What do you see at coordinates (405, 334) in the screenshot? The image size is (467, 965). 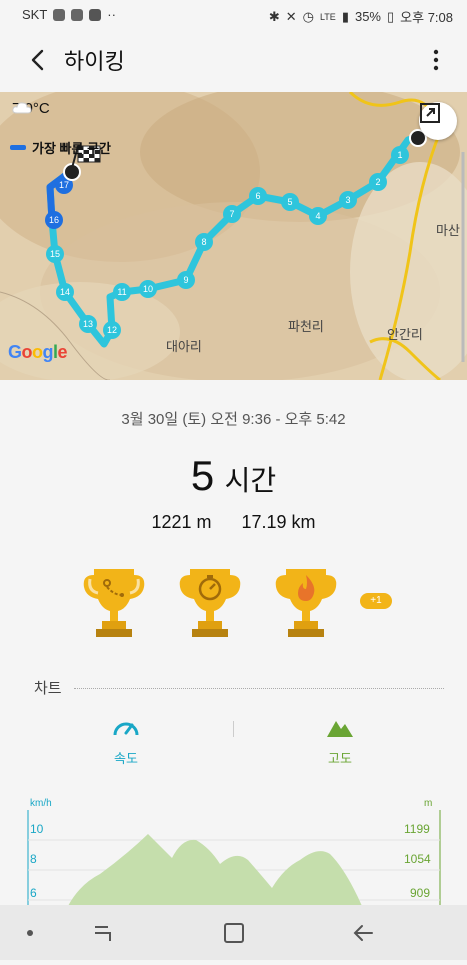 I see `place-label: 안간리` at bounding box center [405, 334].